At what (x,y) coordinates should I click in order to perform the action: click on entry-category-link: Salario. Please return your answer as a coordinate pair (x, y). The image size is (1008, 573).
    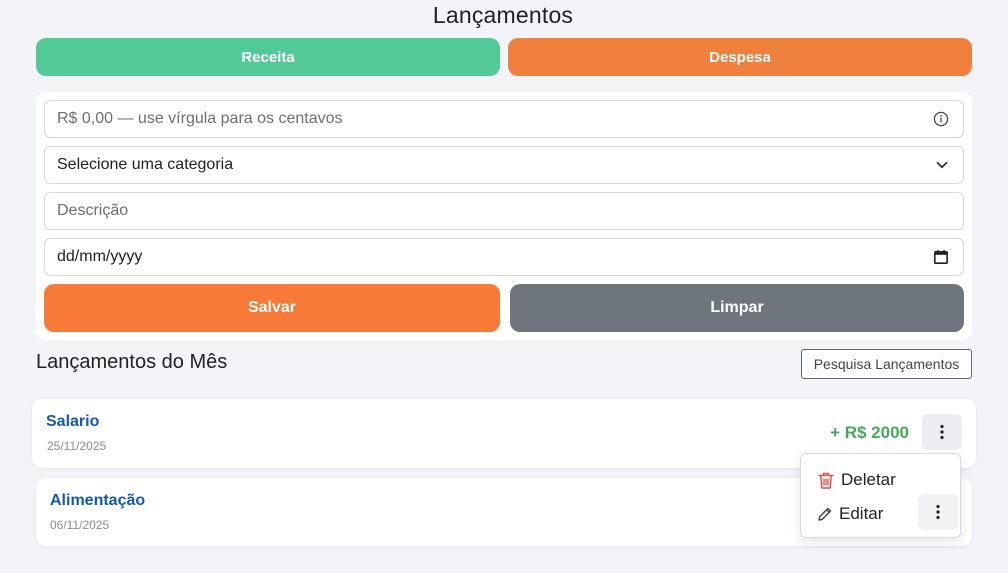
    Looking at the image, I should click on (72, 422).